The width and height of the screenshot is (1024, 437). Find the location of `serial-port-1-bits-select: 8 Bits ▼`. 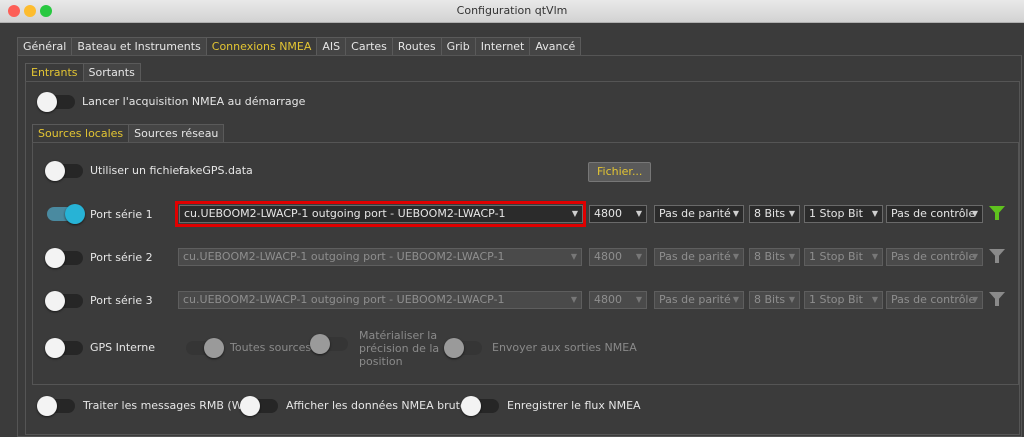

serial-port-1-bits-select: 8 Bits ▼ is located at coordinates (774, 214).